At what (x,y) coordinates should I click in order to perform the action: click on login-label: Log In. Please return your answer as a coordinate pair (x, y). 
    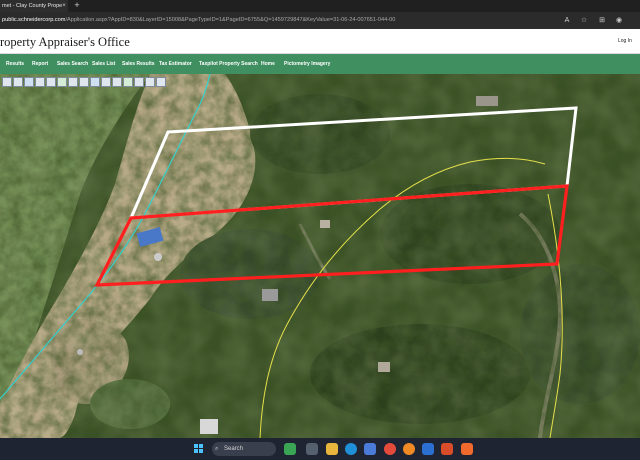
    Looking at the image, I should click on (625, 41).